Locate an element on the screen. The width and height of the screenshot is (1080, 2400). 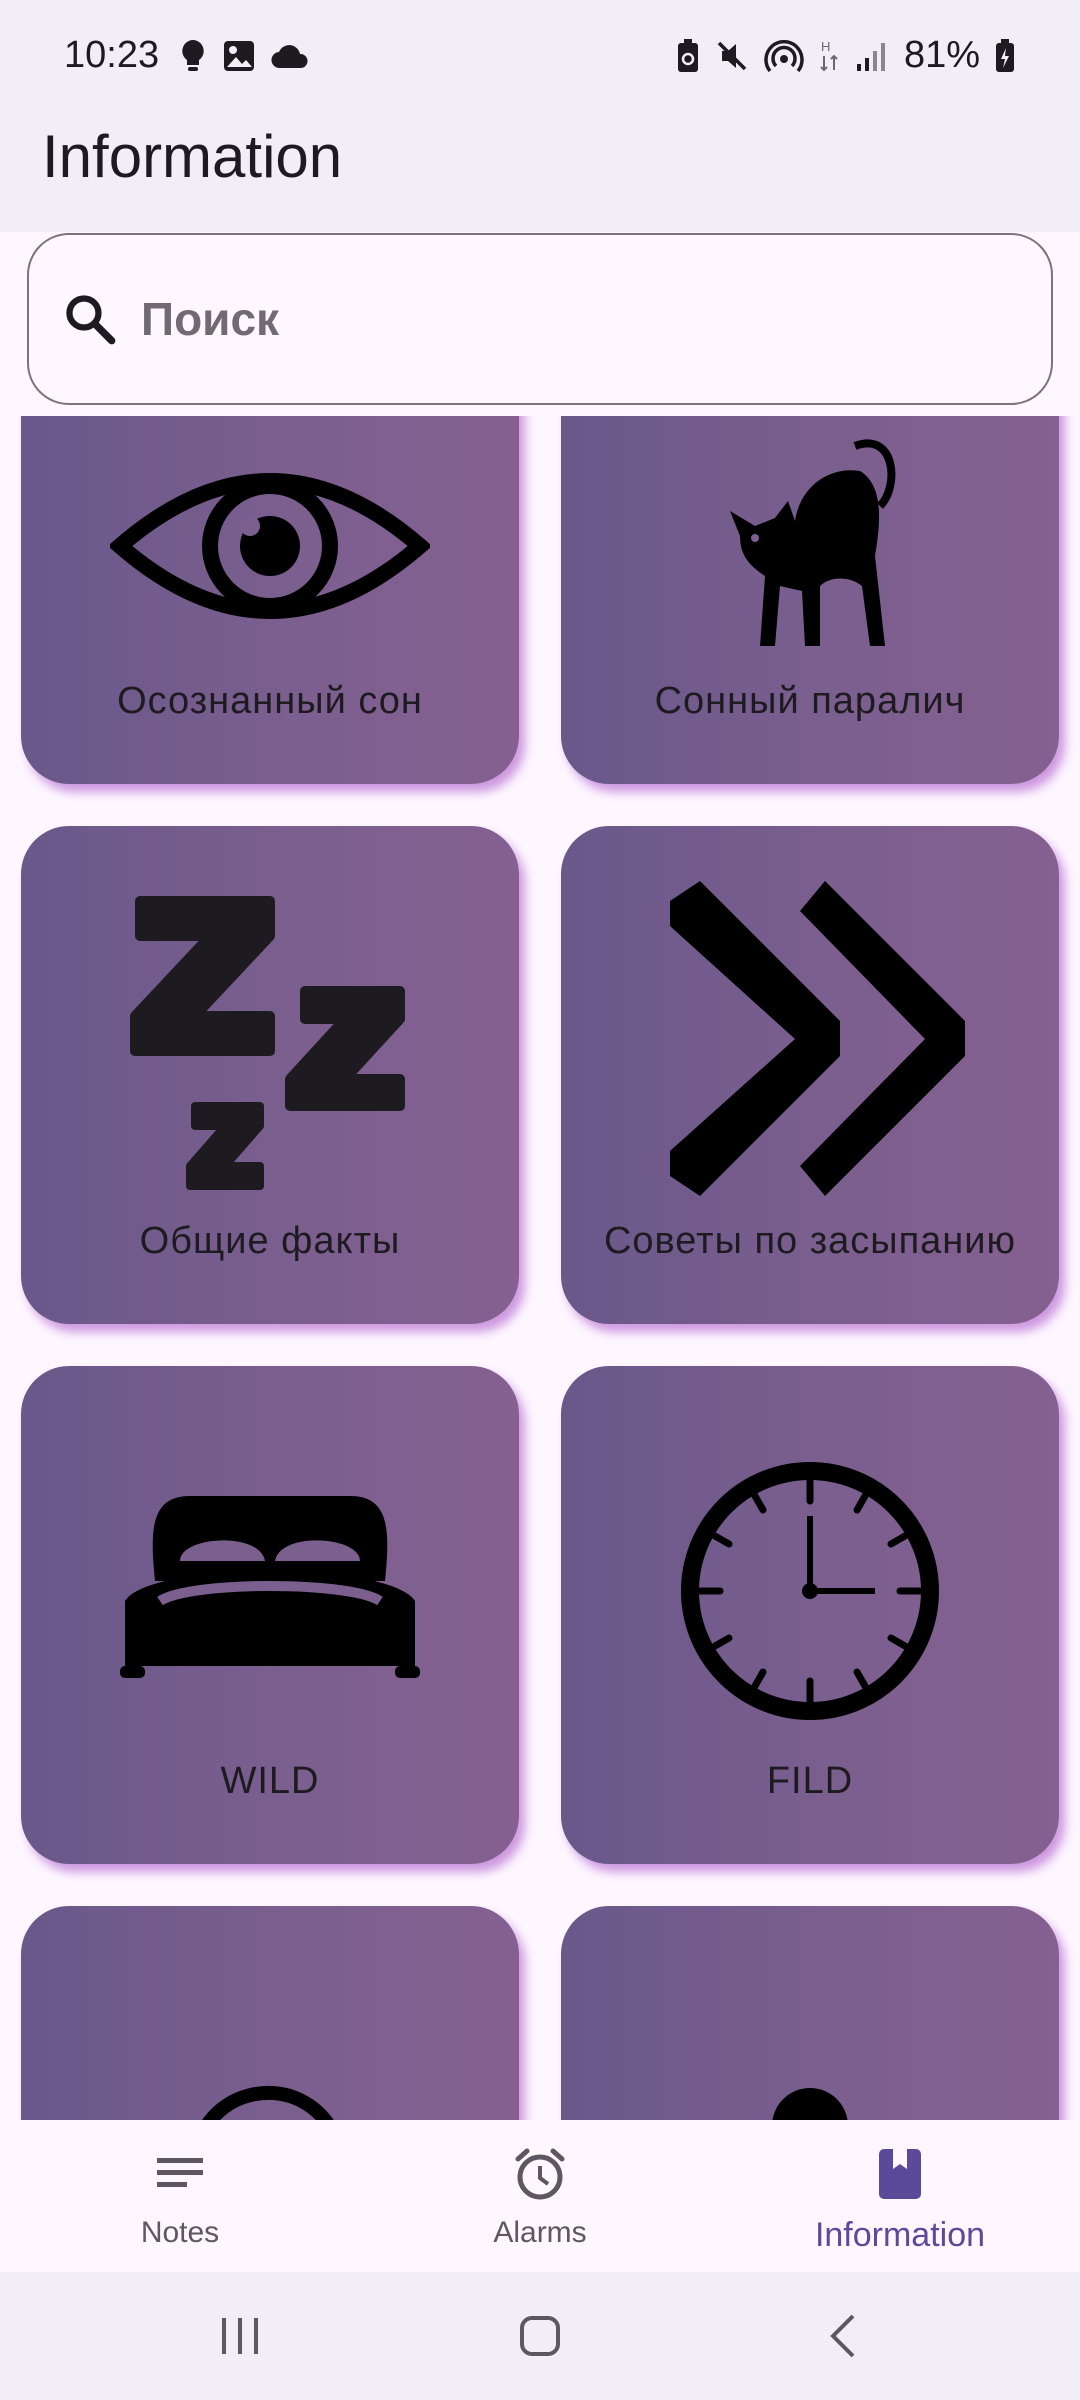
data-arrows-icon: H is located at coordinates (829, 55).